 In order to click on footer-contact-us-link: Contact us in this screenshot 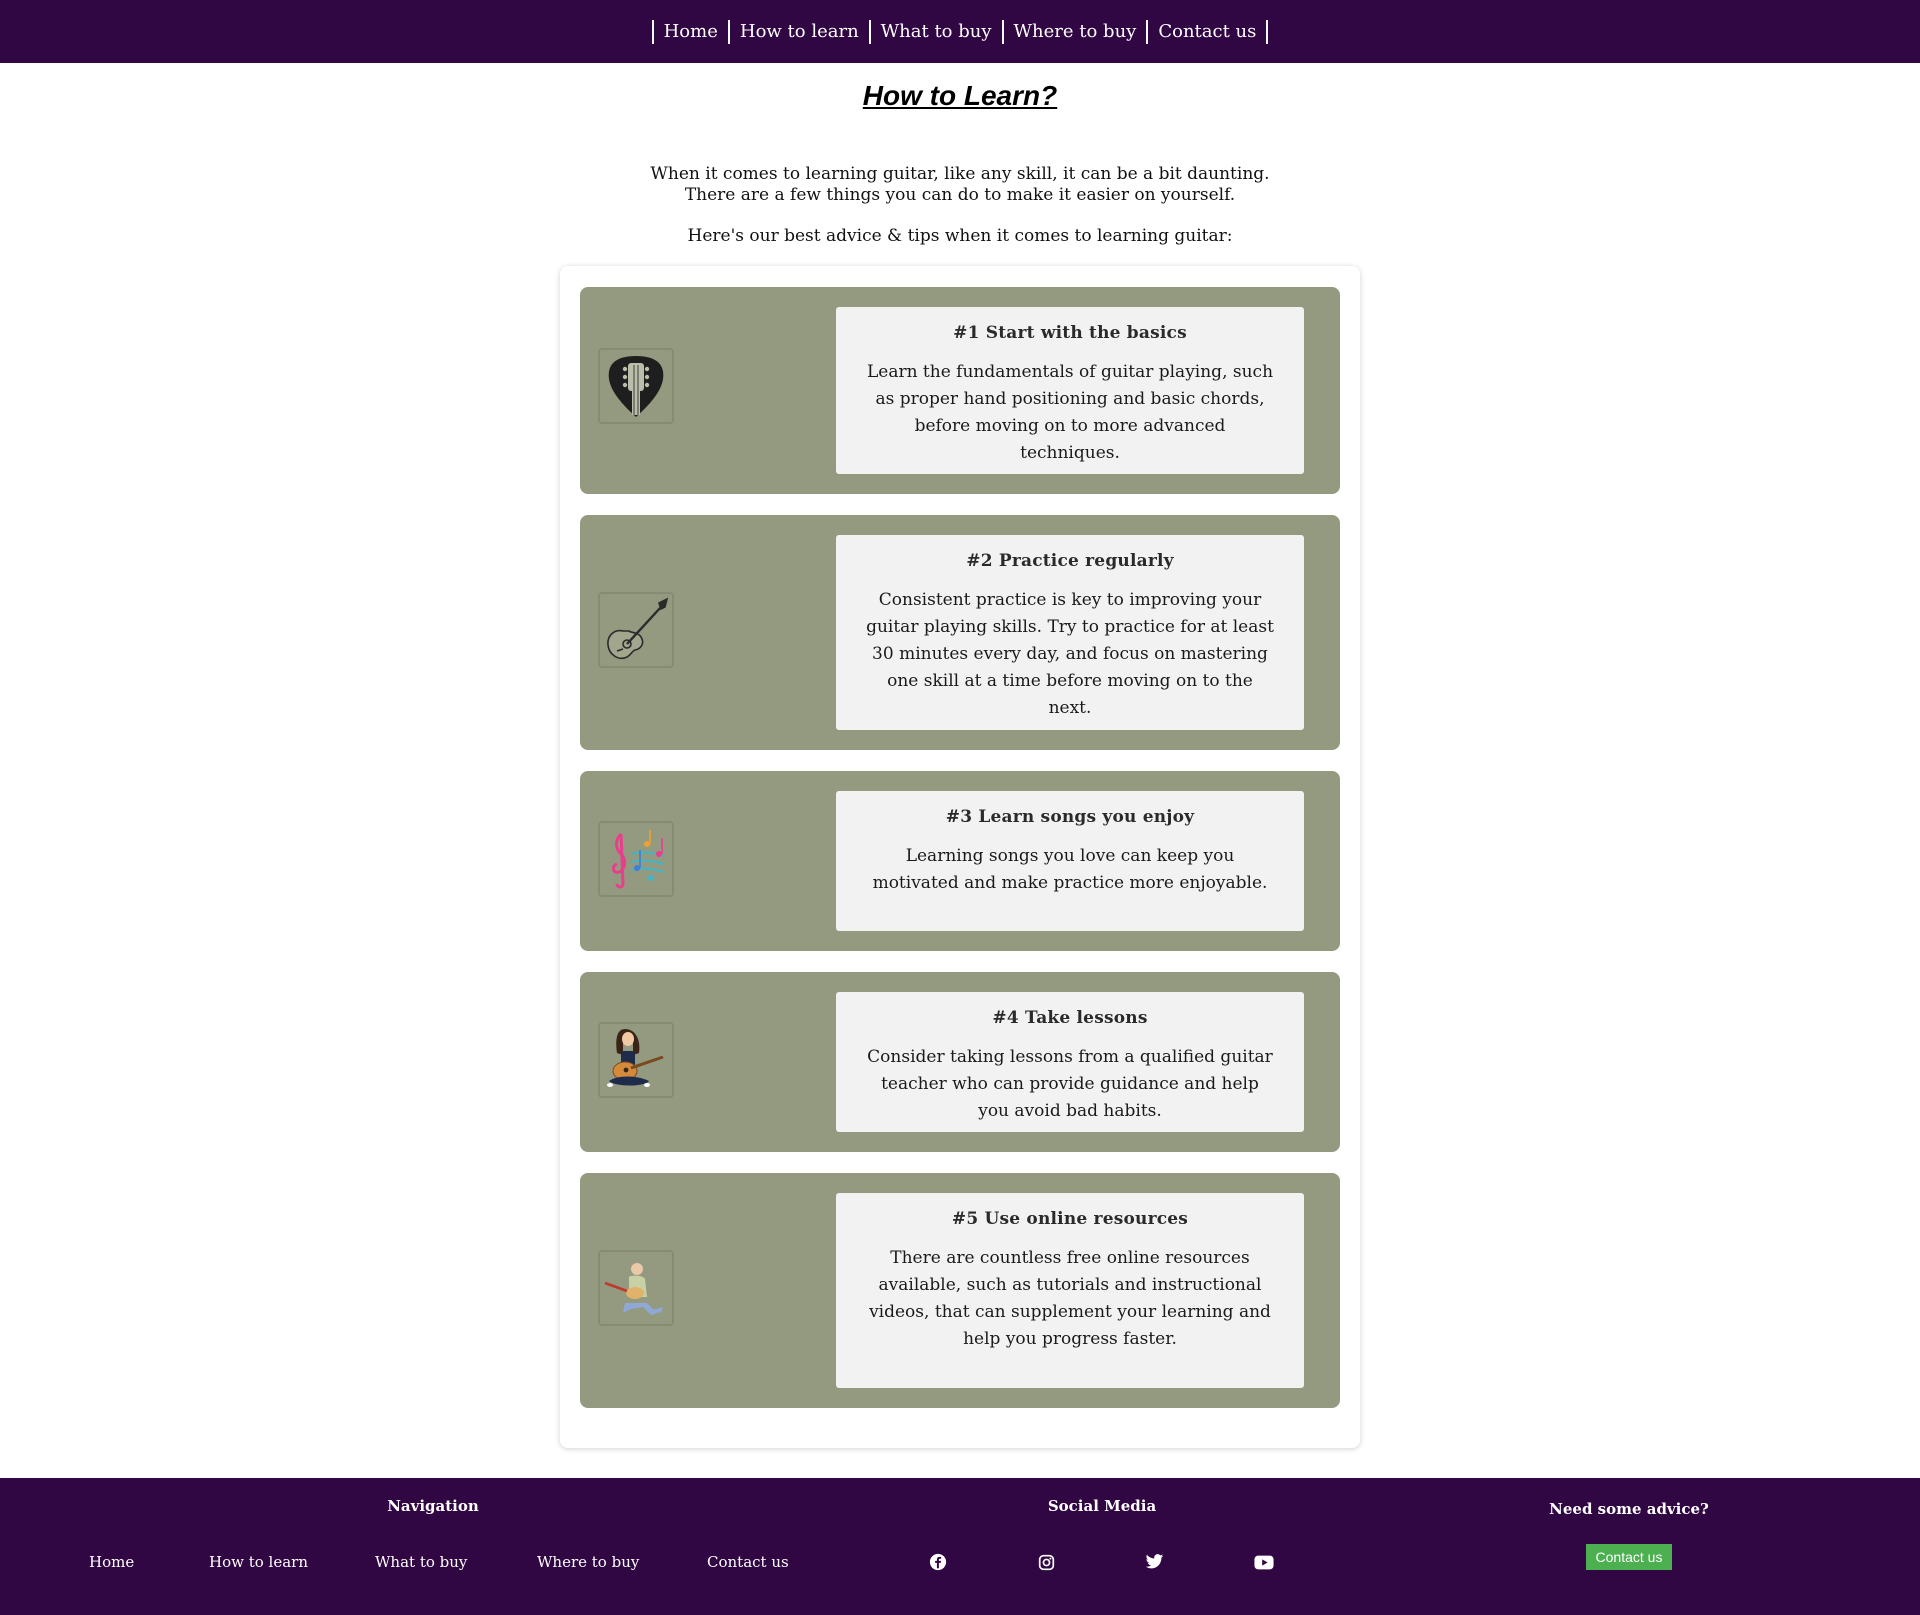, I will do `click(748, 1562)`.